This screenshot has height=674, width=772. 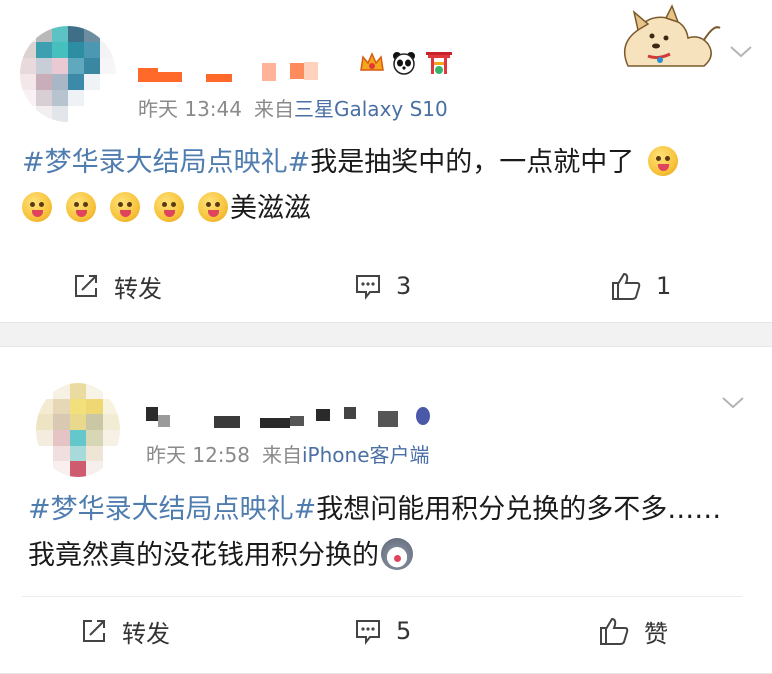 What do you see at coordinates (382, 596) in the screenshot?
I see `divider` at bounding box center [382, 596].